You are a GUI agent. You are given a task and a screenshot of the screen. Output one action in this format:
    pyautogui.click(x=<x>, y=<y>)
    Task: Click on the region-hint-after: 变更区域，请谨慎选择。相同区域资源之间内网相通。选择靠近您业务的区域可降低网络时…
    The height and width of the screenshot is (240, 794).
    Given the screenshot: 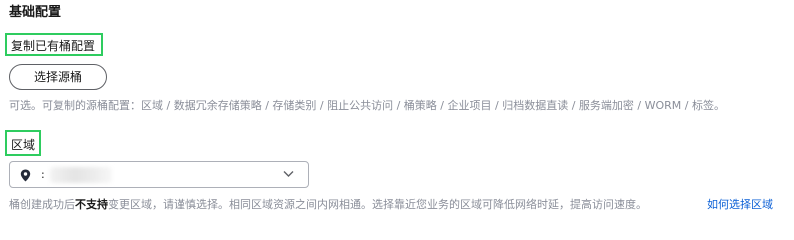 What is the action you would take?
    pyautogui.click(x=377, y=204)
    